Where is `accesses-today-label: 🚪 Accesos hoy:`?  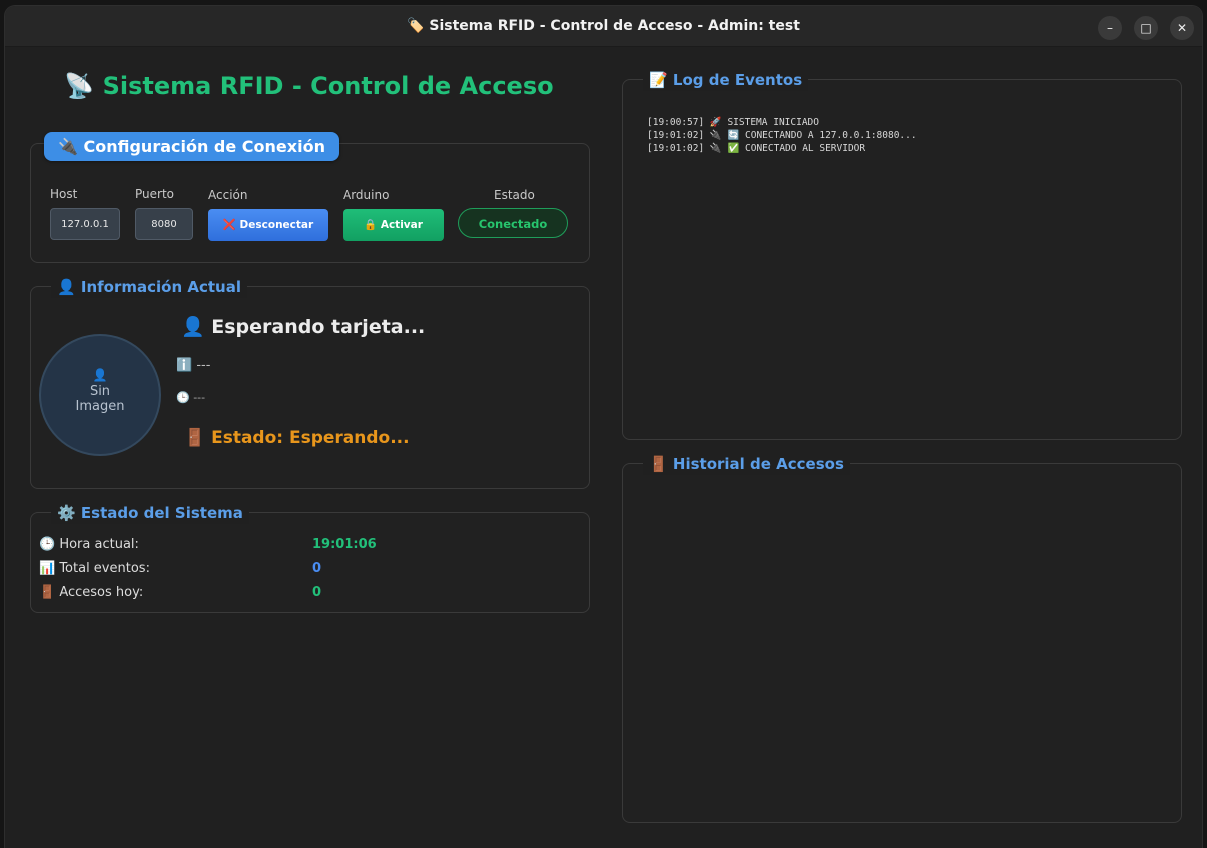
accesses-today-label: 🚪 Accesos hoy: is located at coordinates (91, 592).